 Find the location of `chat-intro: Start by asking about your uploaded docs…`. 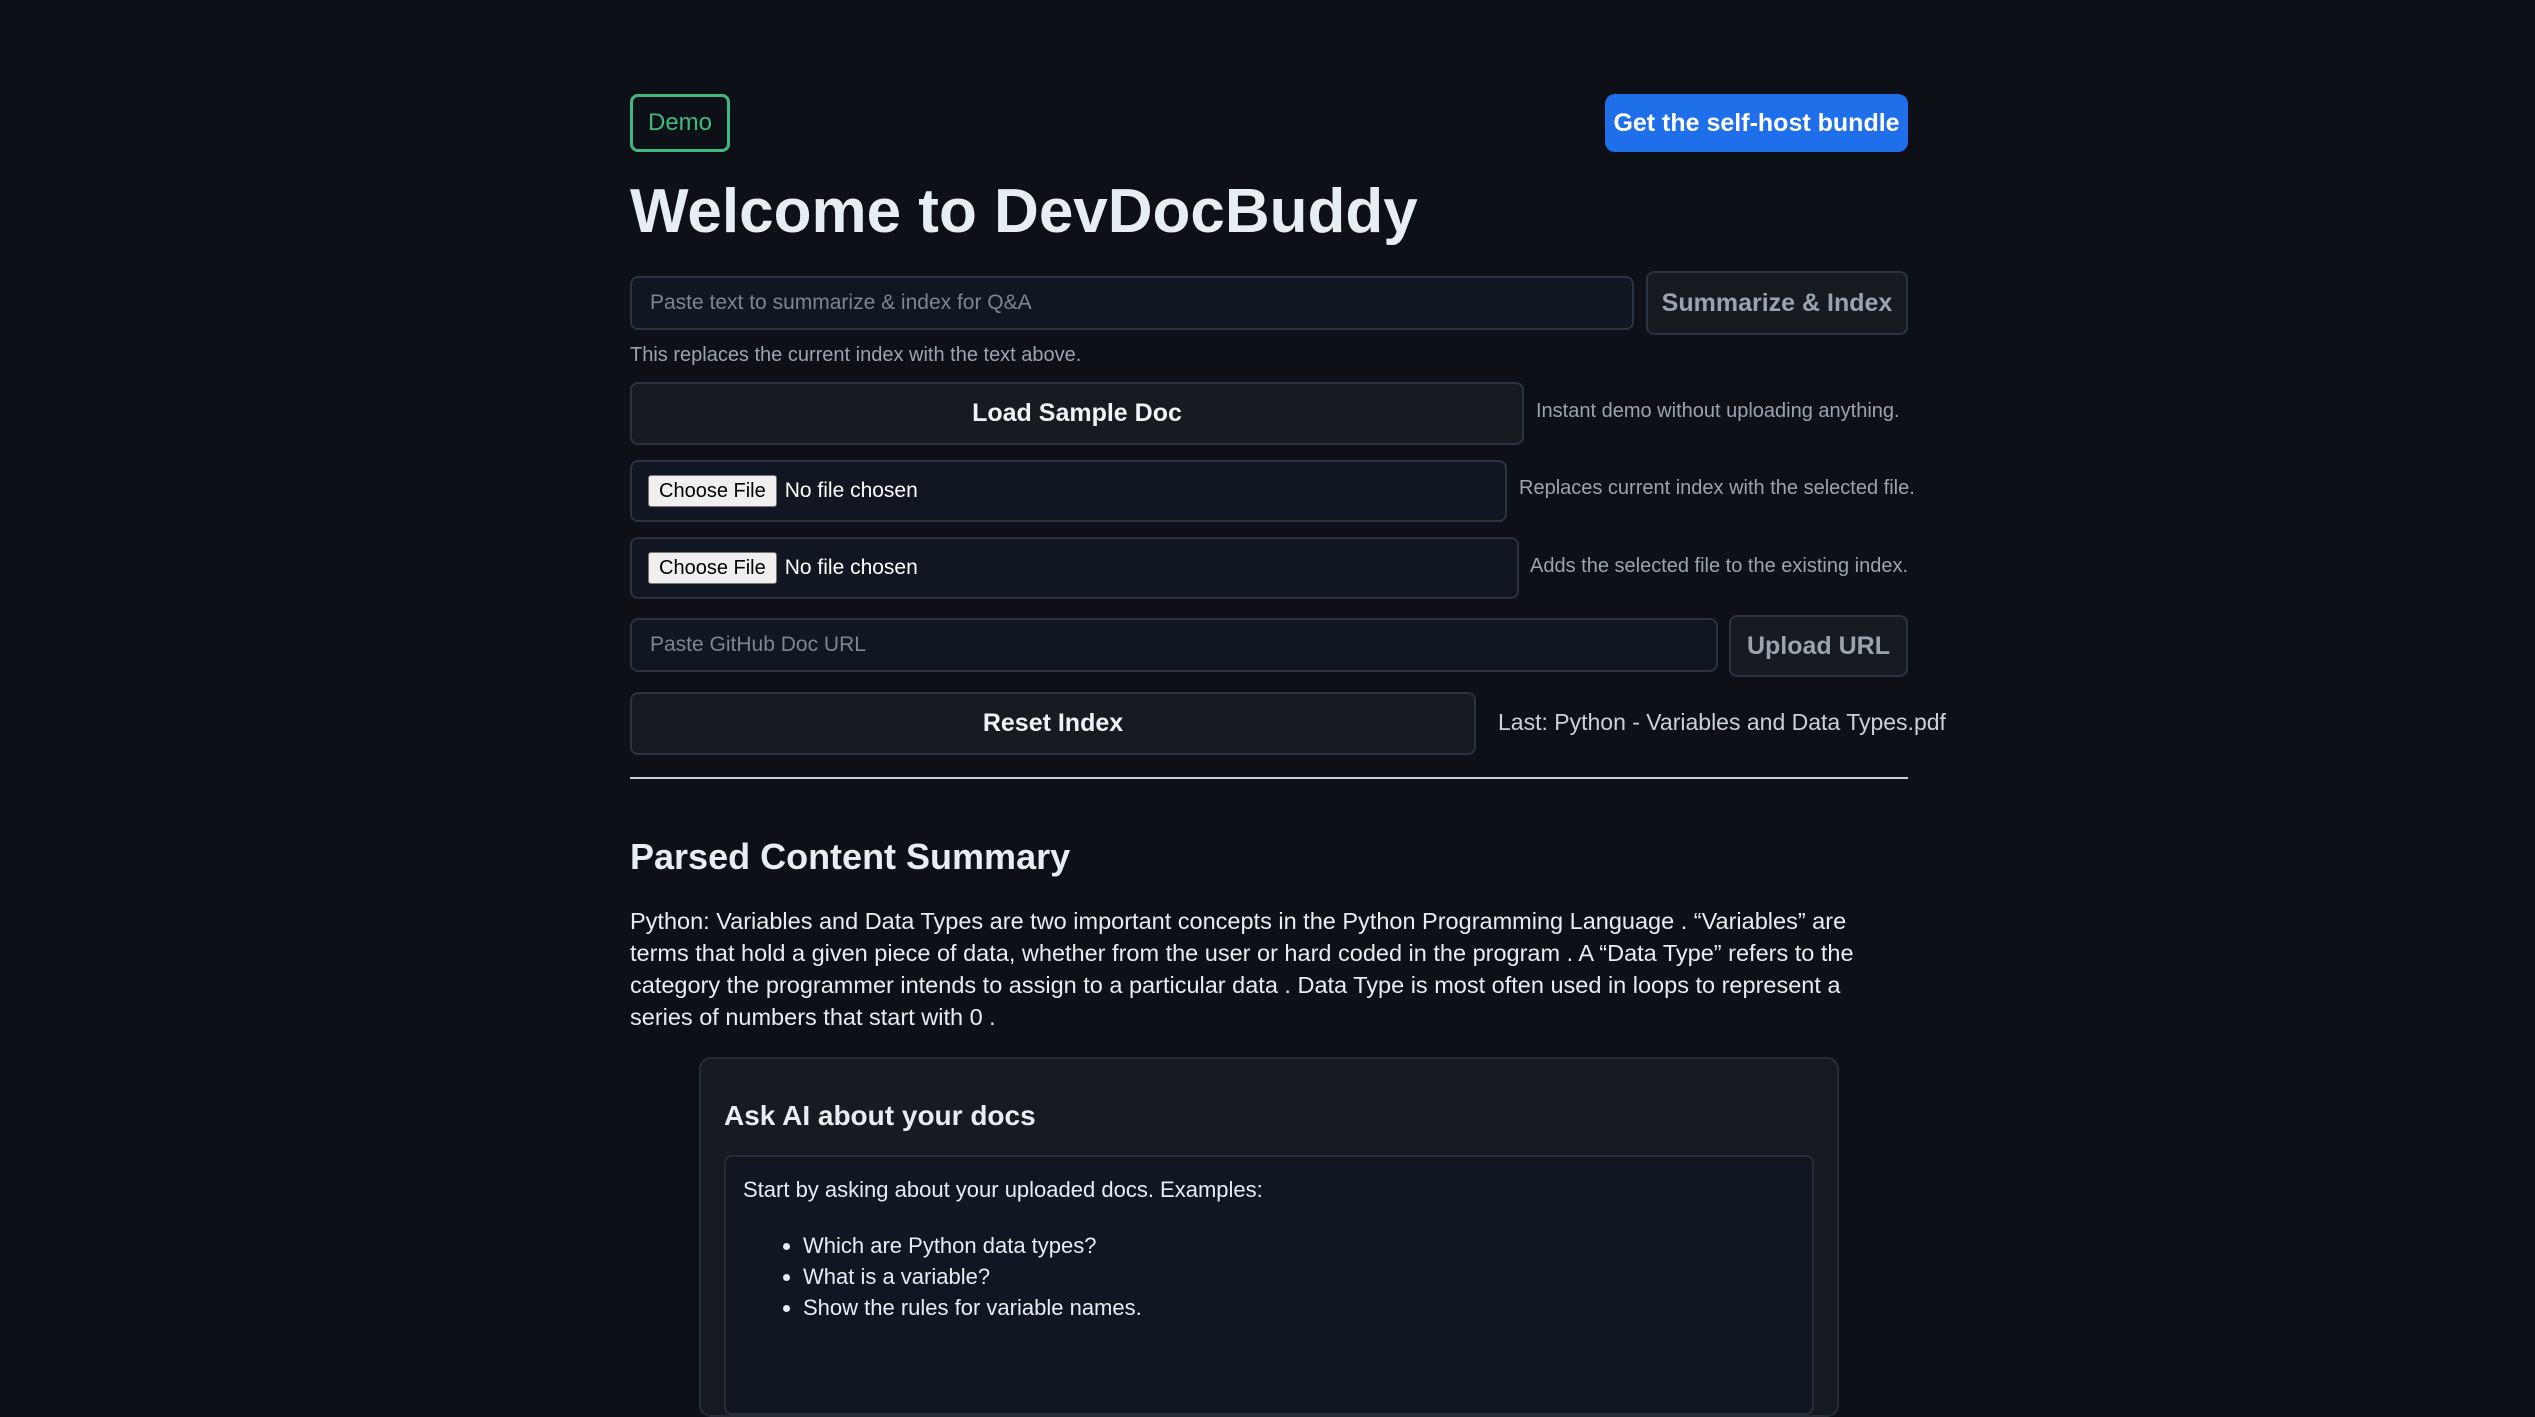

chat-intro: Start by asking about your uploaded docs… is located at coordinates (1003, 1189).